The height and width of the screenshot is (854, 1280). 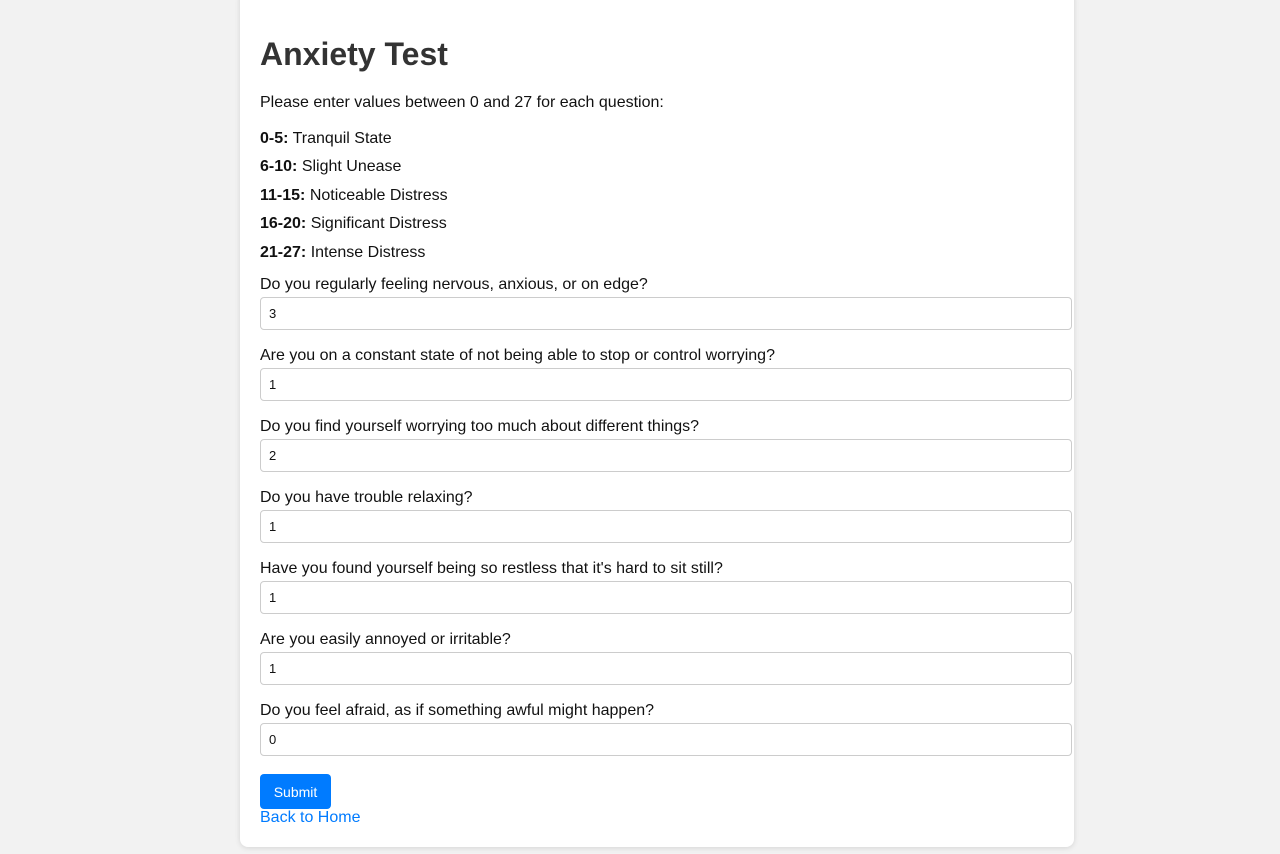 What do you see at coordinates (283, 252) in the screenshot?
I see `legend-range: 21-27:` at bounding box center [283, 252].